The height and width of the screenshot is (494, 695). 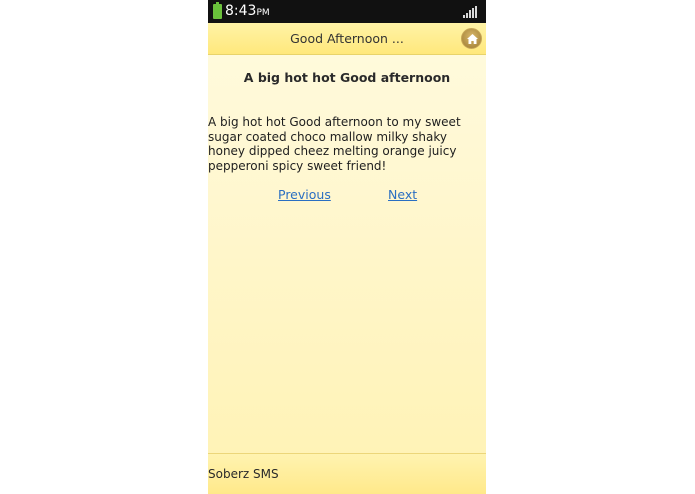 What do you see at coordinates (347, 473) in the screenshot?
I see `app-footer: Soberz SMS` at bounding box center [347, 473].